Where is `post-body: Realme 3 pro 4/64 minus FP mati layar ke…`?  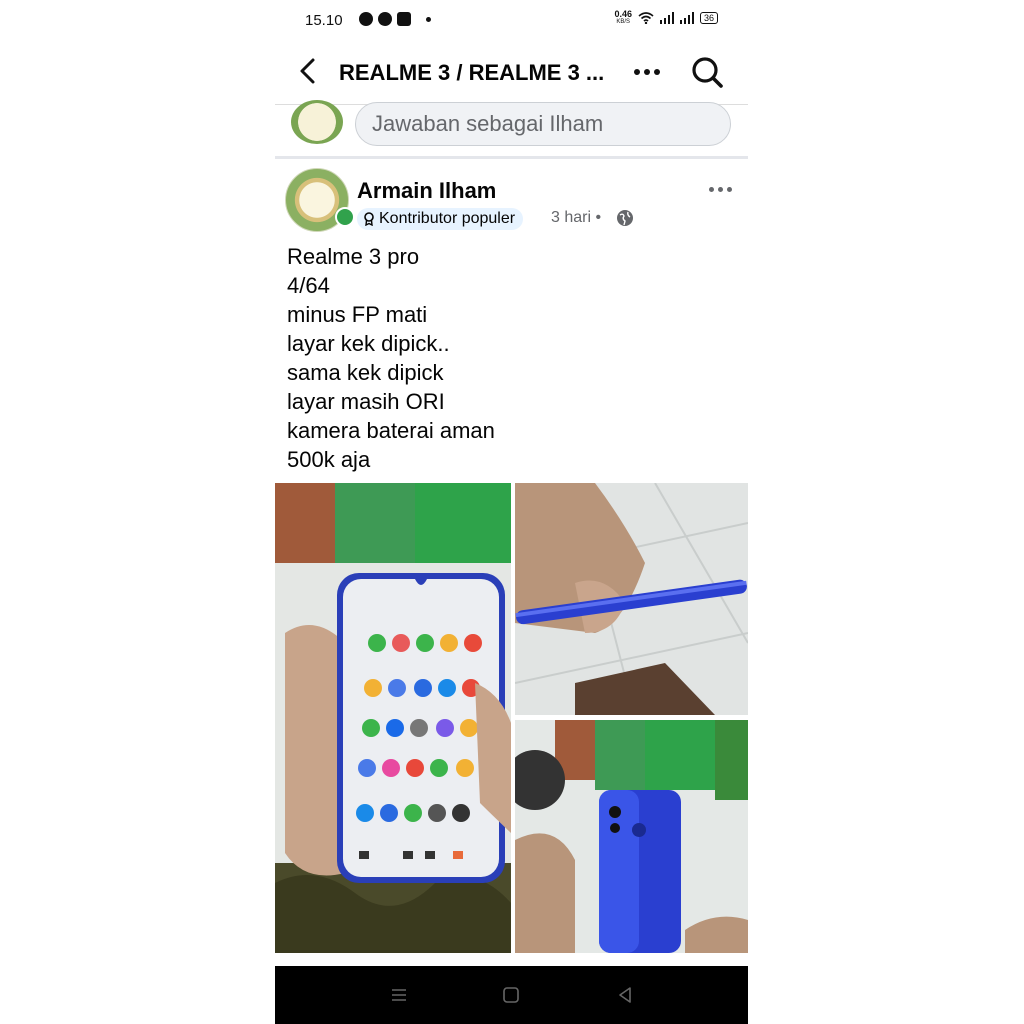
post-body: Realme 3 pro 4/64 minus FP mati layar ke… is located at coordinates (507, 358).